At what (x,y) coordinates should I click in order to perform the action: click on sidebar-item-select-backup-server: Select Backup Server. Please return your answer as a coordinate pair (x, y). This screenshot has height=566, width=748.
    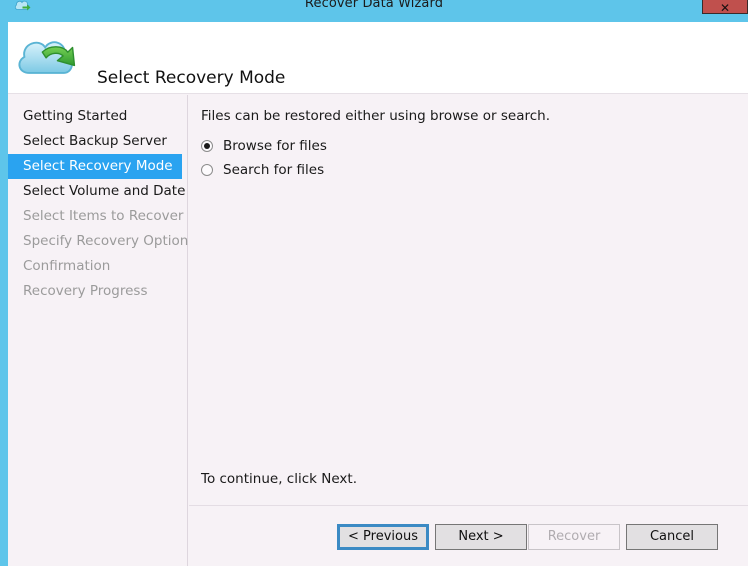
    Looking at the image, I should click on (97, 141).